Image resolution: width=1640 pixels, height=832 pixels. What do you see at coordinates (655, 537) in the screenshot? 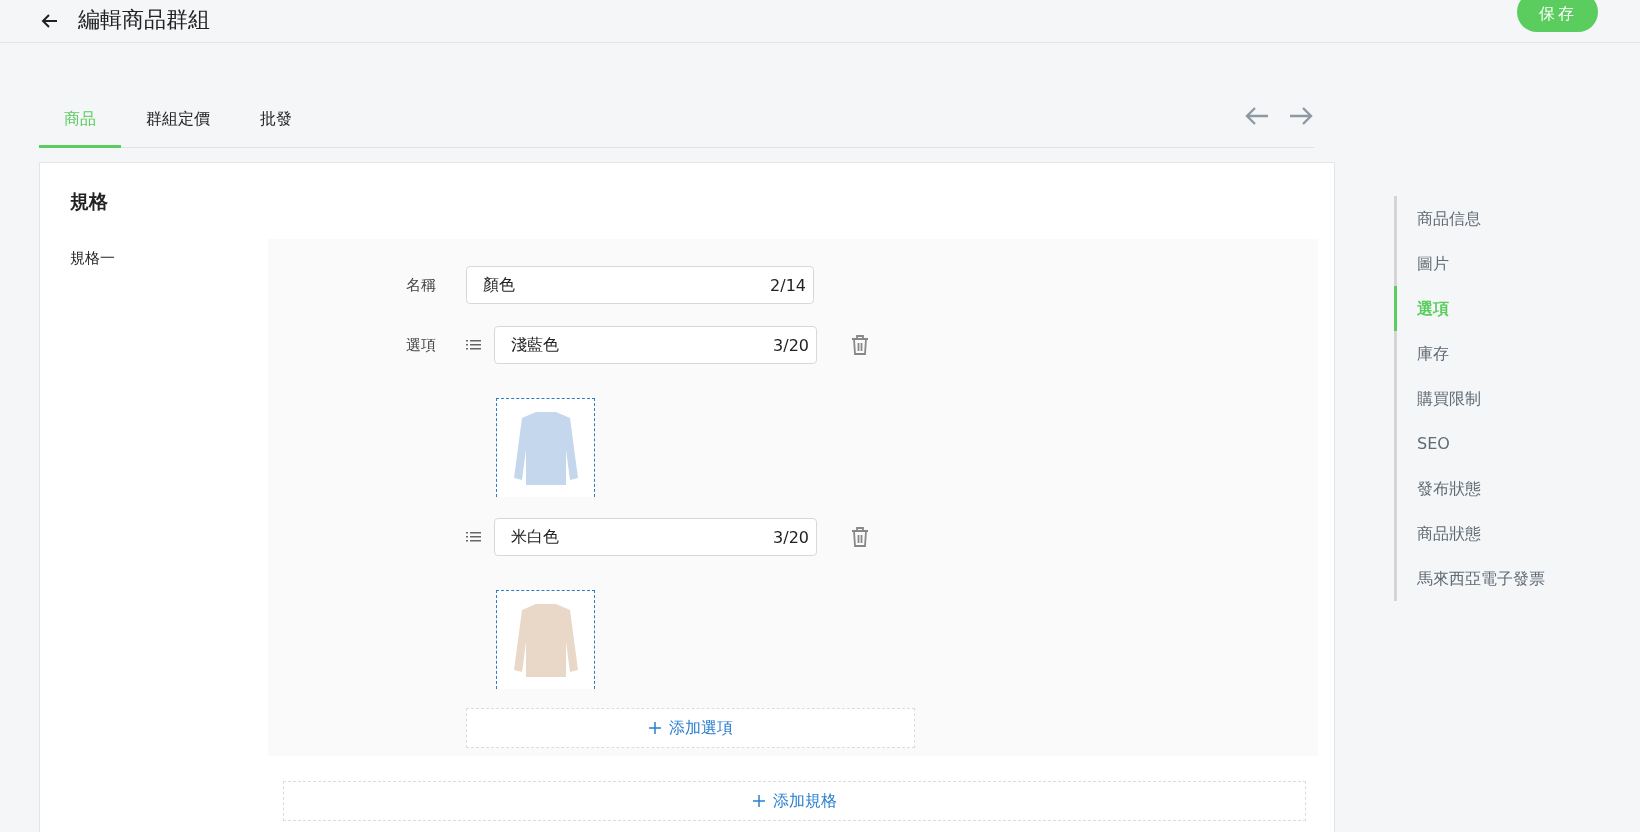
I see `input-field: 米白色 3/20` at bounding box center [655, 537].